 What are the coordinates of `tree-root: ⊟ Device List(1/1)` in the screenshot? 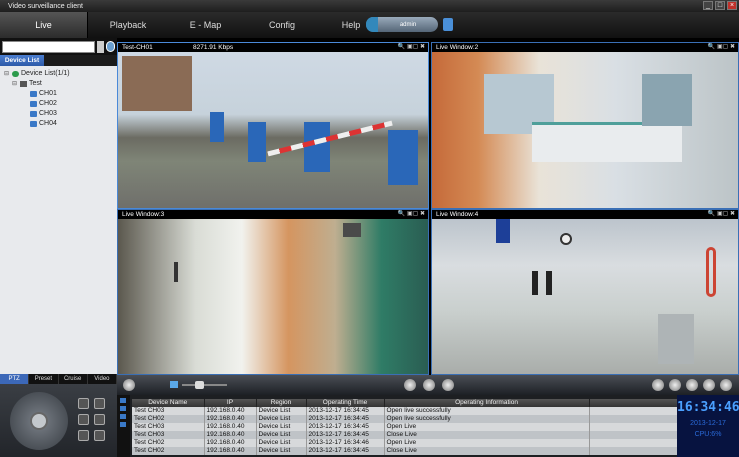 It's located at (58, 74).